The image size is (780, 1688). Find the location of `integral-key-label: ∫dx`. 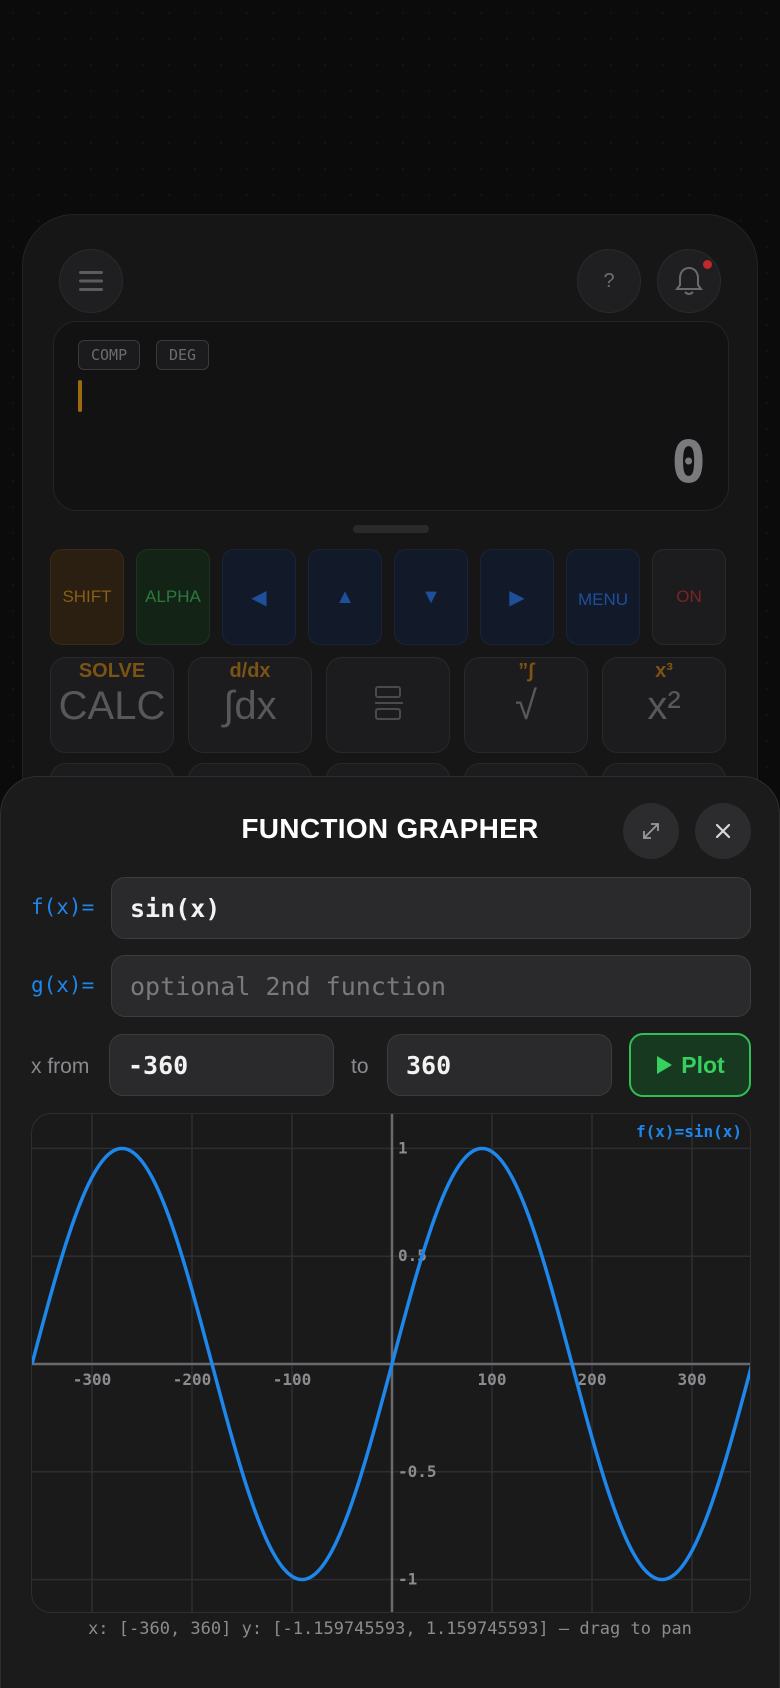

integral-key-label: ∫dx is located at coordinates (250, 706).